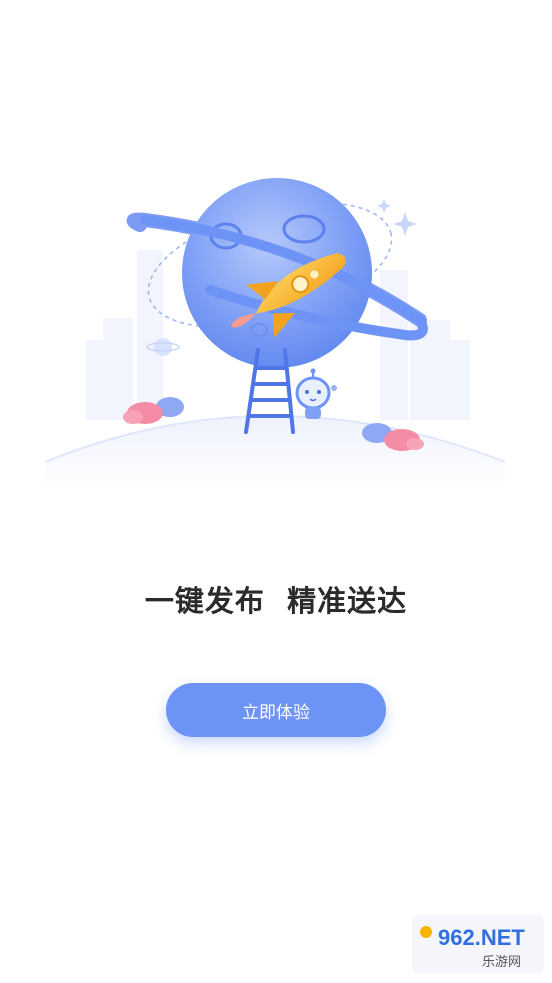  I want to click on try-now-label: 立即体验, so click(276, 712).